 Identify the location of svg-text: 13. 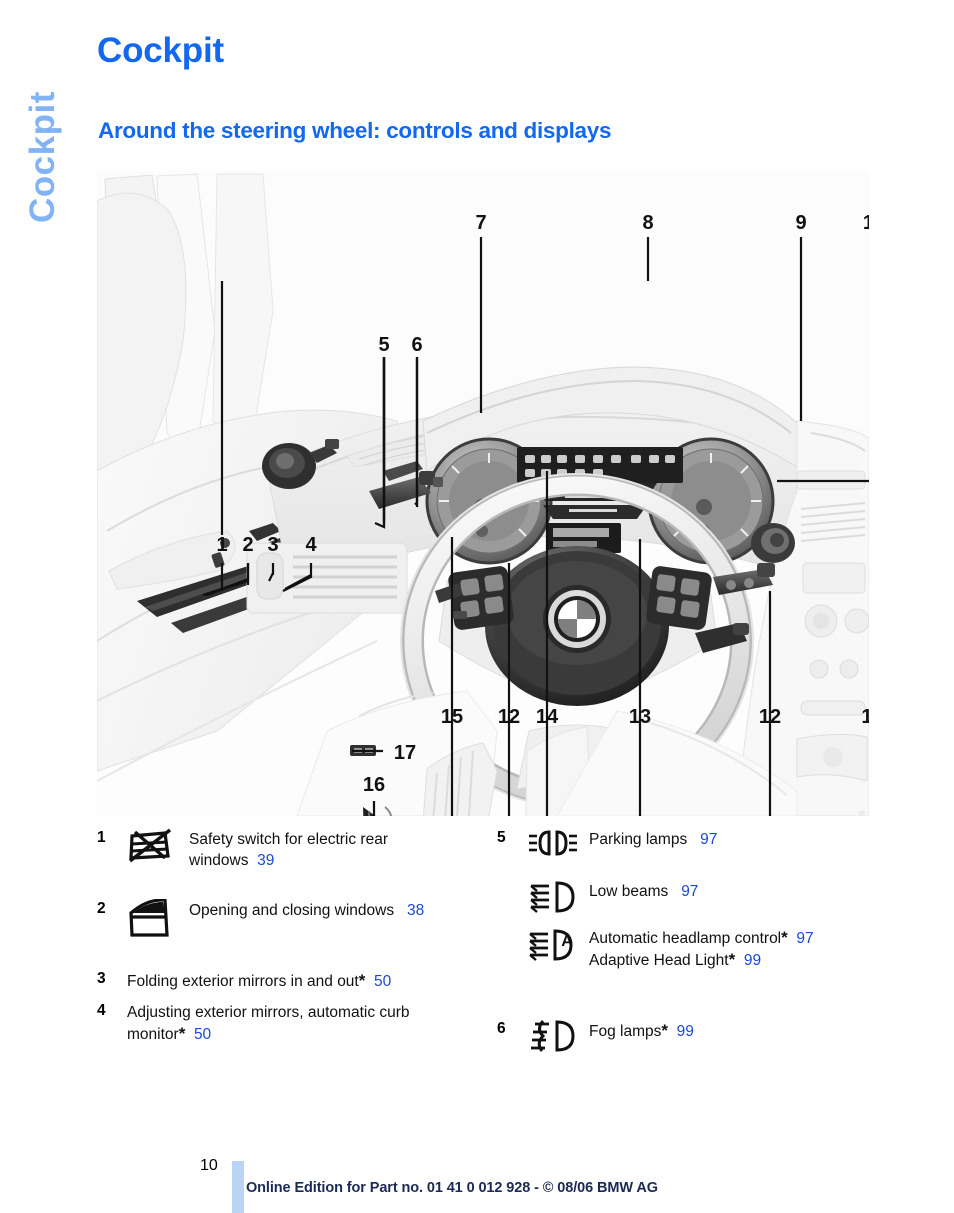
(640, 717).